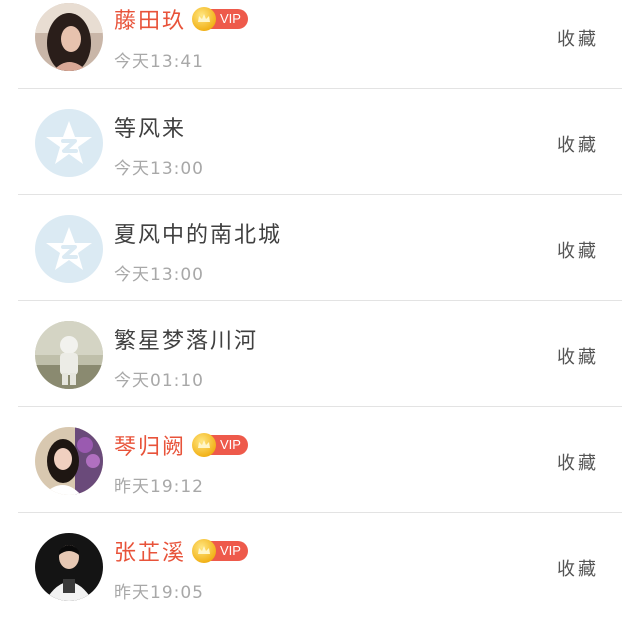  Describe the element at coordinates (150, 551) in the screenshot. I see `user-name: 张芷溪` at that location.